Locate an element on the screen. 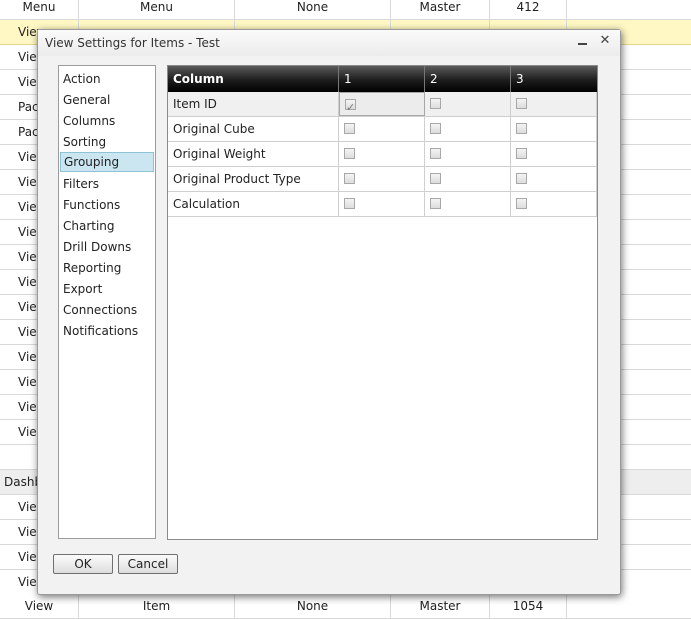 This screenshot has height=619, width=691. grid-row: Original Product Type is located at coordinates (382, 179).